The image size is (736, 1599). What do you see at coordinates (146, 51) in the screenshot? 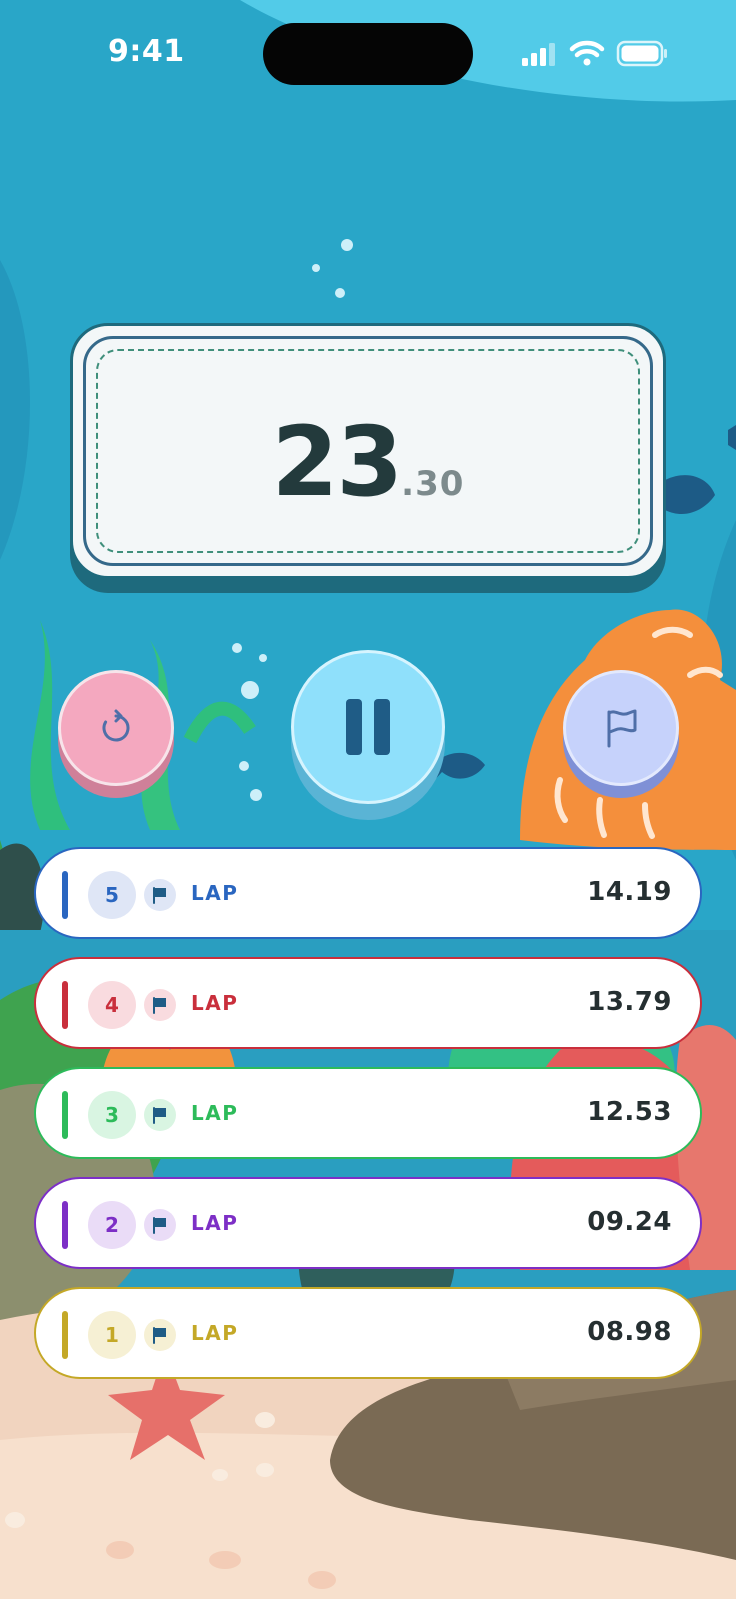
I see `status-time: 9:41` at bounding box center [146, 51].